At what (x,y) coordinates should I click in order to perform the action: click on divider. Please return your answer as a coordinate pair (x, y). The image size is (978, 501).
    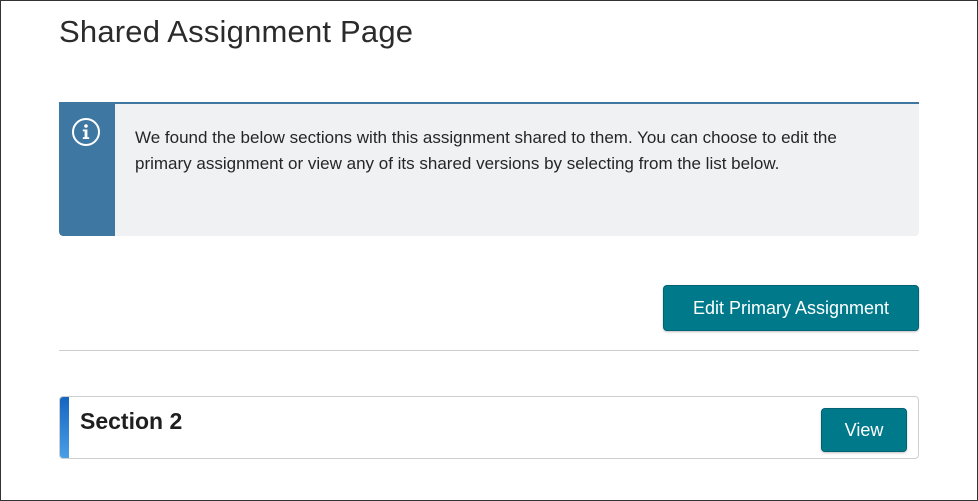
    Looking at the image, I should click on (489, 350).